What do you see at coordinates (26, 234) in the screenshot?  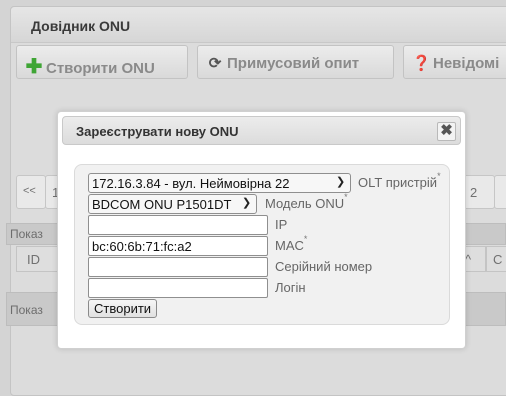 I see `show-entries-label: Показ` at bounding box center [26, 234].